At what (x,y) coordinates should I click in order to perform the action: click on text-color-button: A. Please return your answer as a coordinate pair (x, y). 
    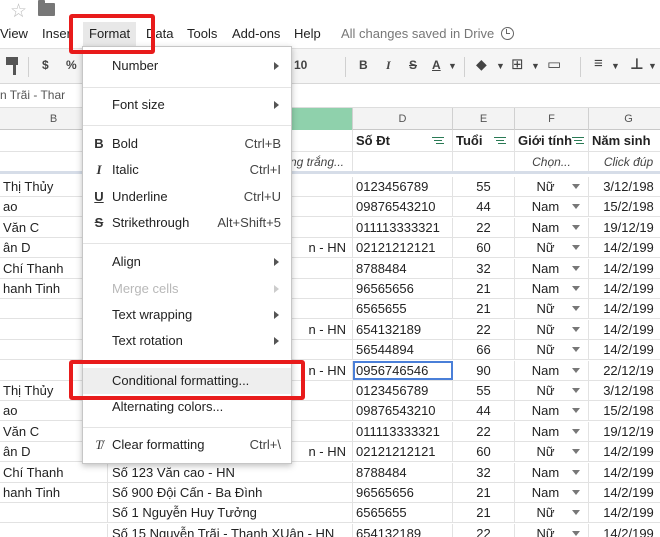
    Looking at the image, I should click on (436, 65).